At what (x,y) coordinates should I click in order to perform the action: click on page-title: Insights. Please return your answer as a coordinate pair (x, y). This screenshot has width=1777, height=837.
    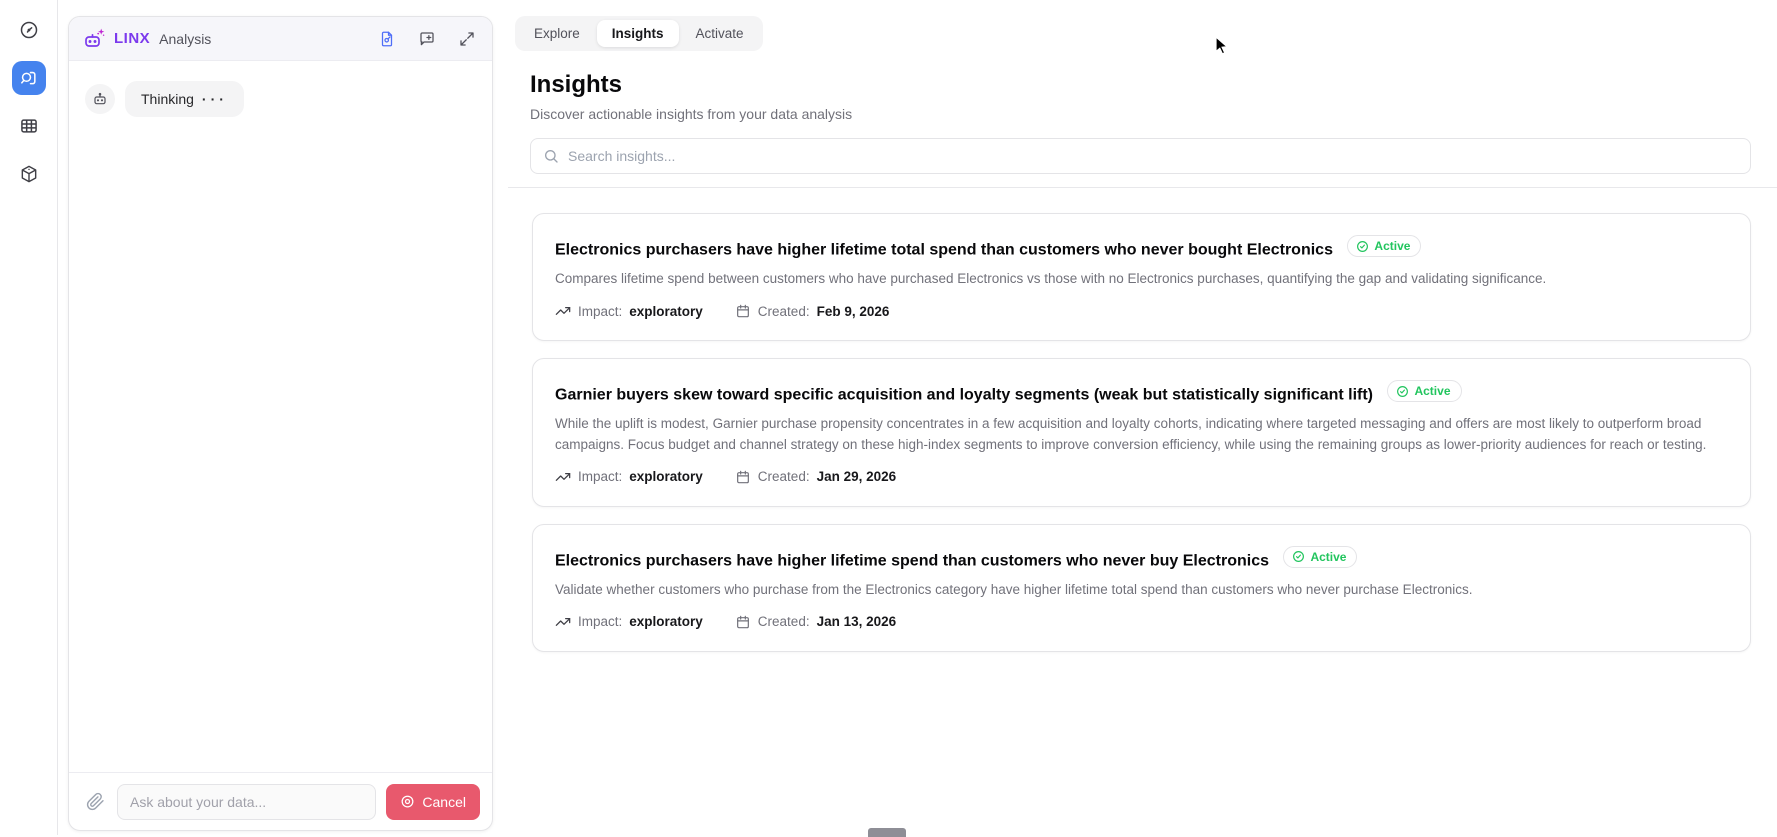
    Looking at the image, I should click on (576, 84).